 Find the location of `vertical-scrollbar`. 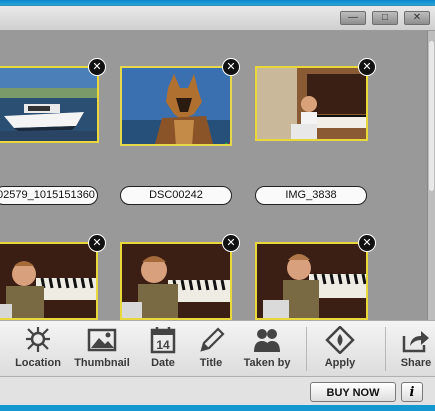

vertical-scrollbar is located at coordinates (431, 175).